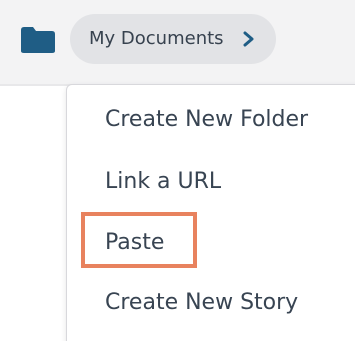  I want to click on menu-item-paste: Paste, so click(134, 243).